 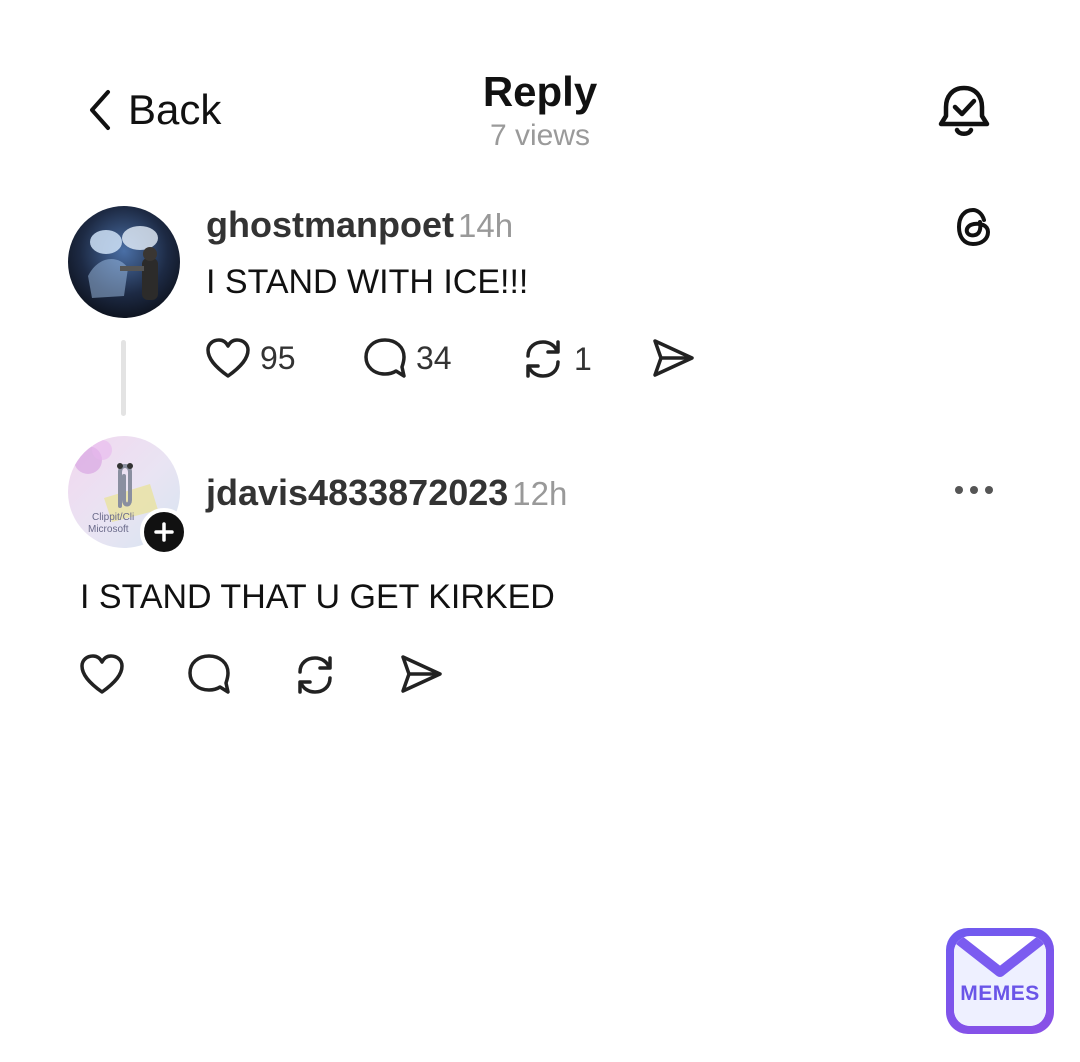 What do you see at coordinates (540, 135) in the screenshot?
I see `view-count: 7 views` at bounding box center [540, 135].